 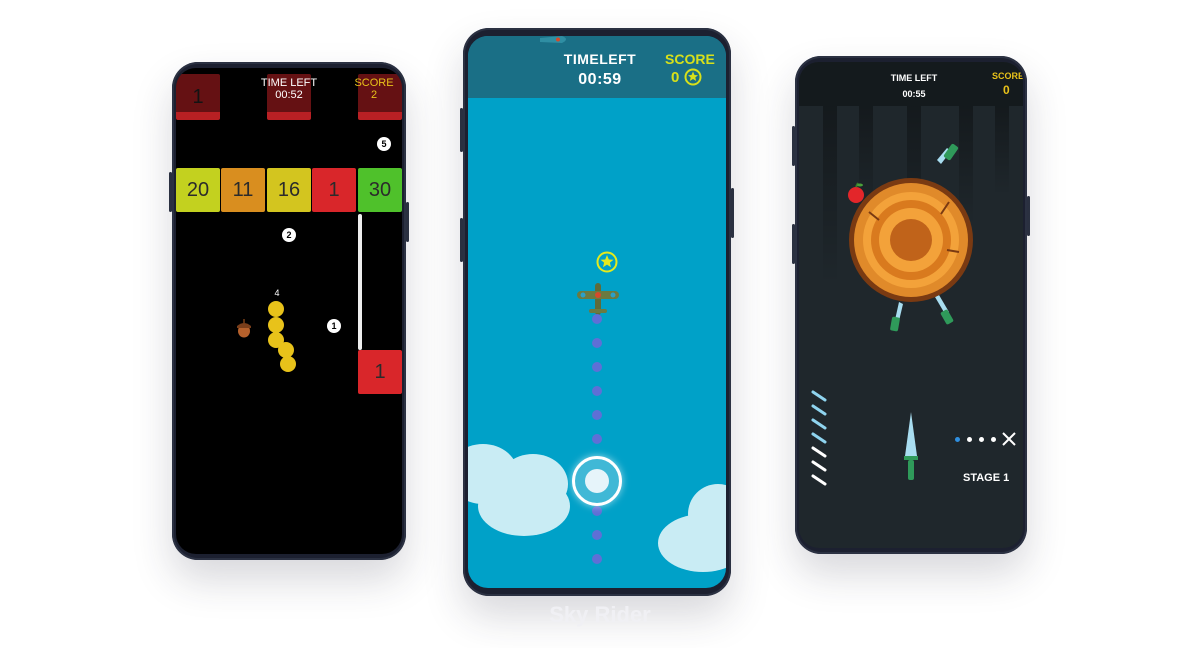 I want to click on number-block: 20, so click(x=198, y=190).